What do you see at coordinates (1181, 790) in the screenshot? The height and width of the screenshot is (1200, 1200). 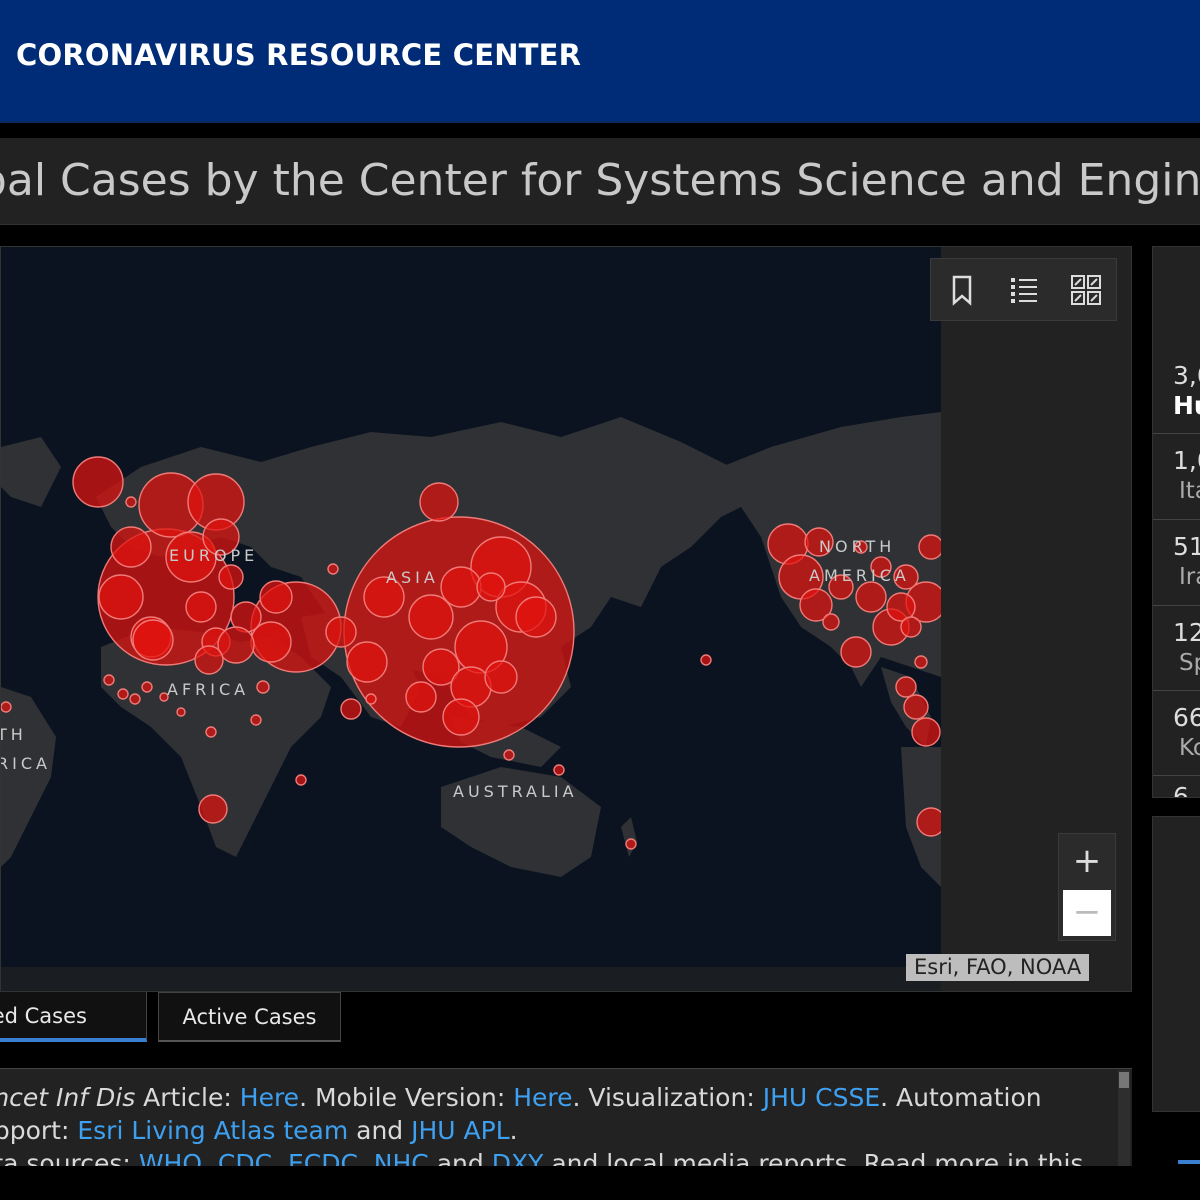 I see `case-count: 6` at bounding box center [1181, 790].